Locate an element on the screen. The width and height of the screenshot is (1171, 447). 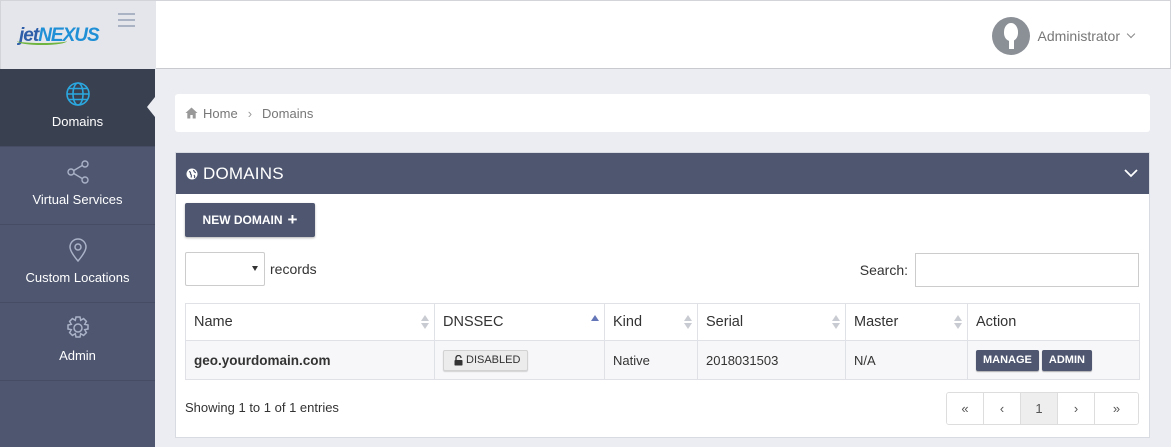
sidebar-item-label: Domains is located at coordinates (77, 121).